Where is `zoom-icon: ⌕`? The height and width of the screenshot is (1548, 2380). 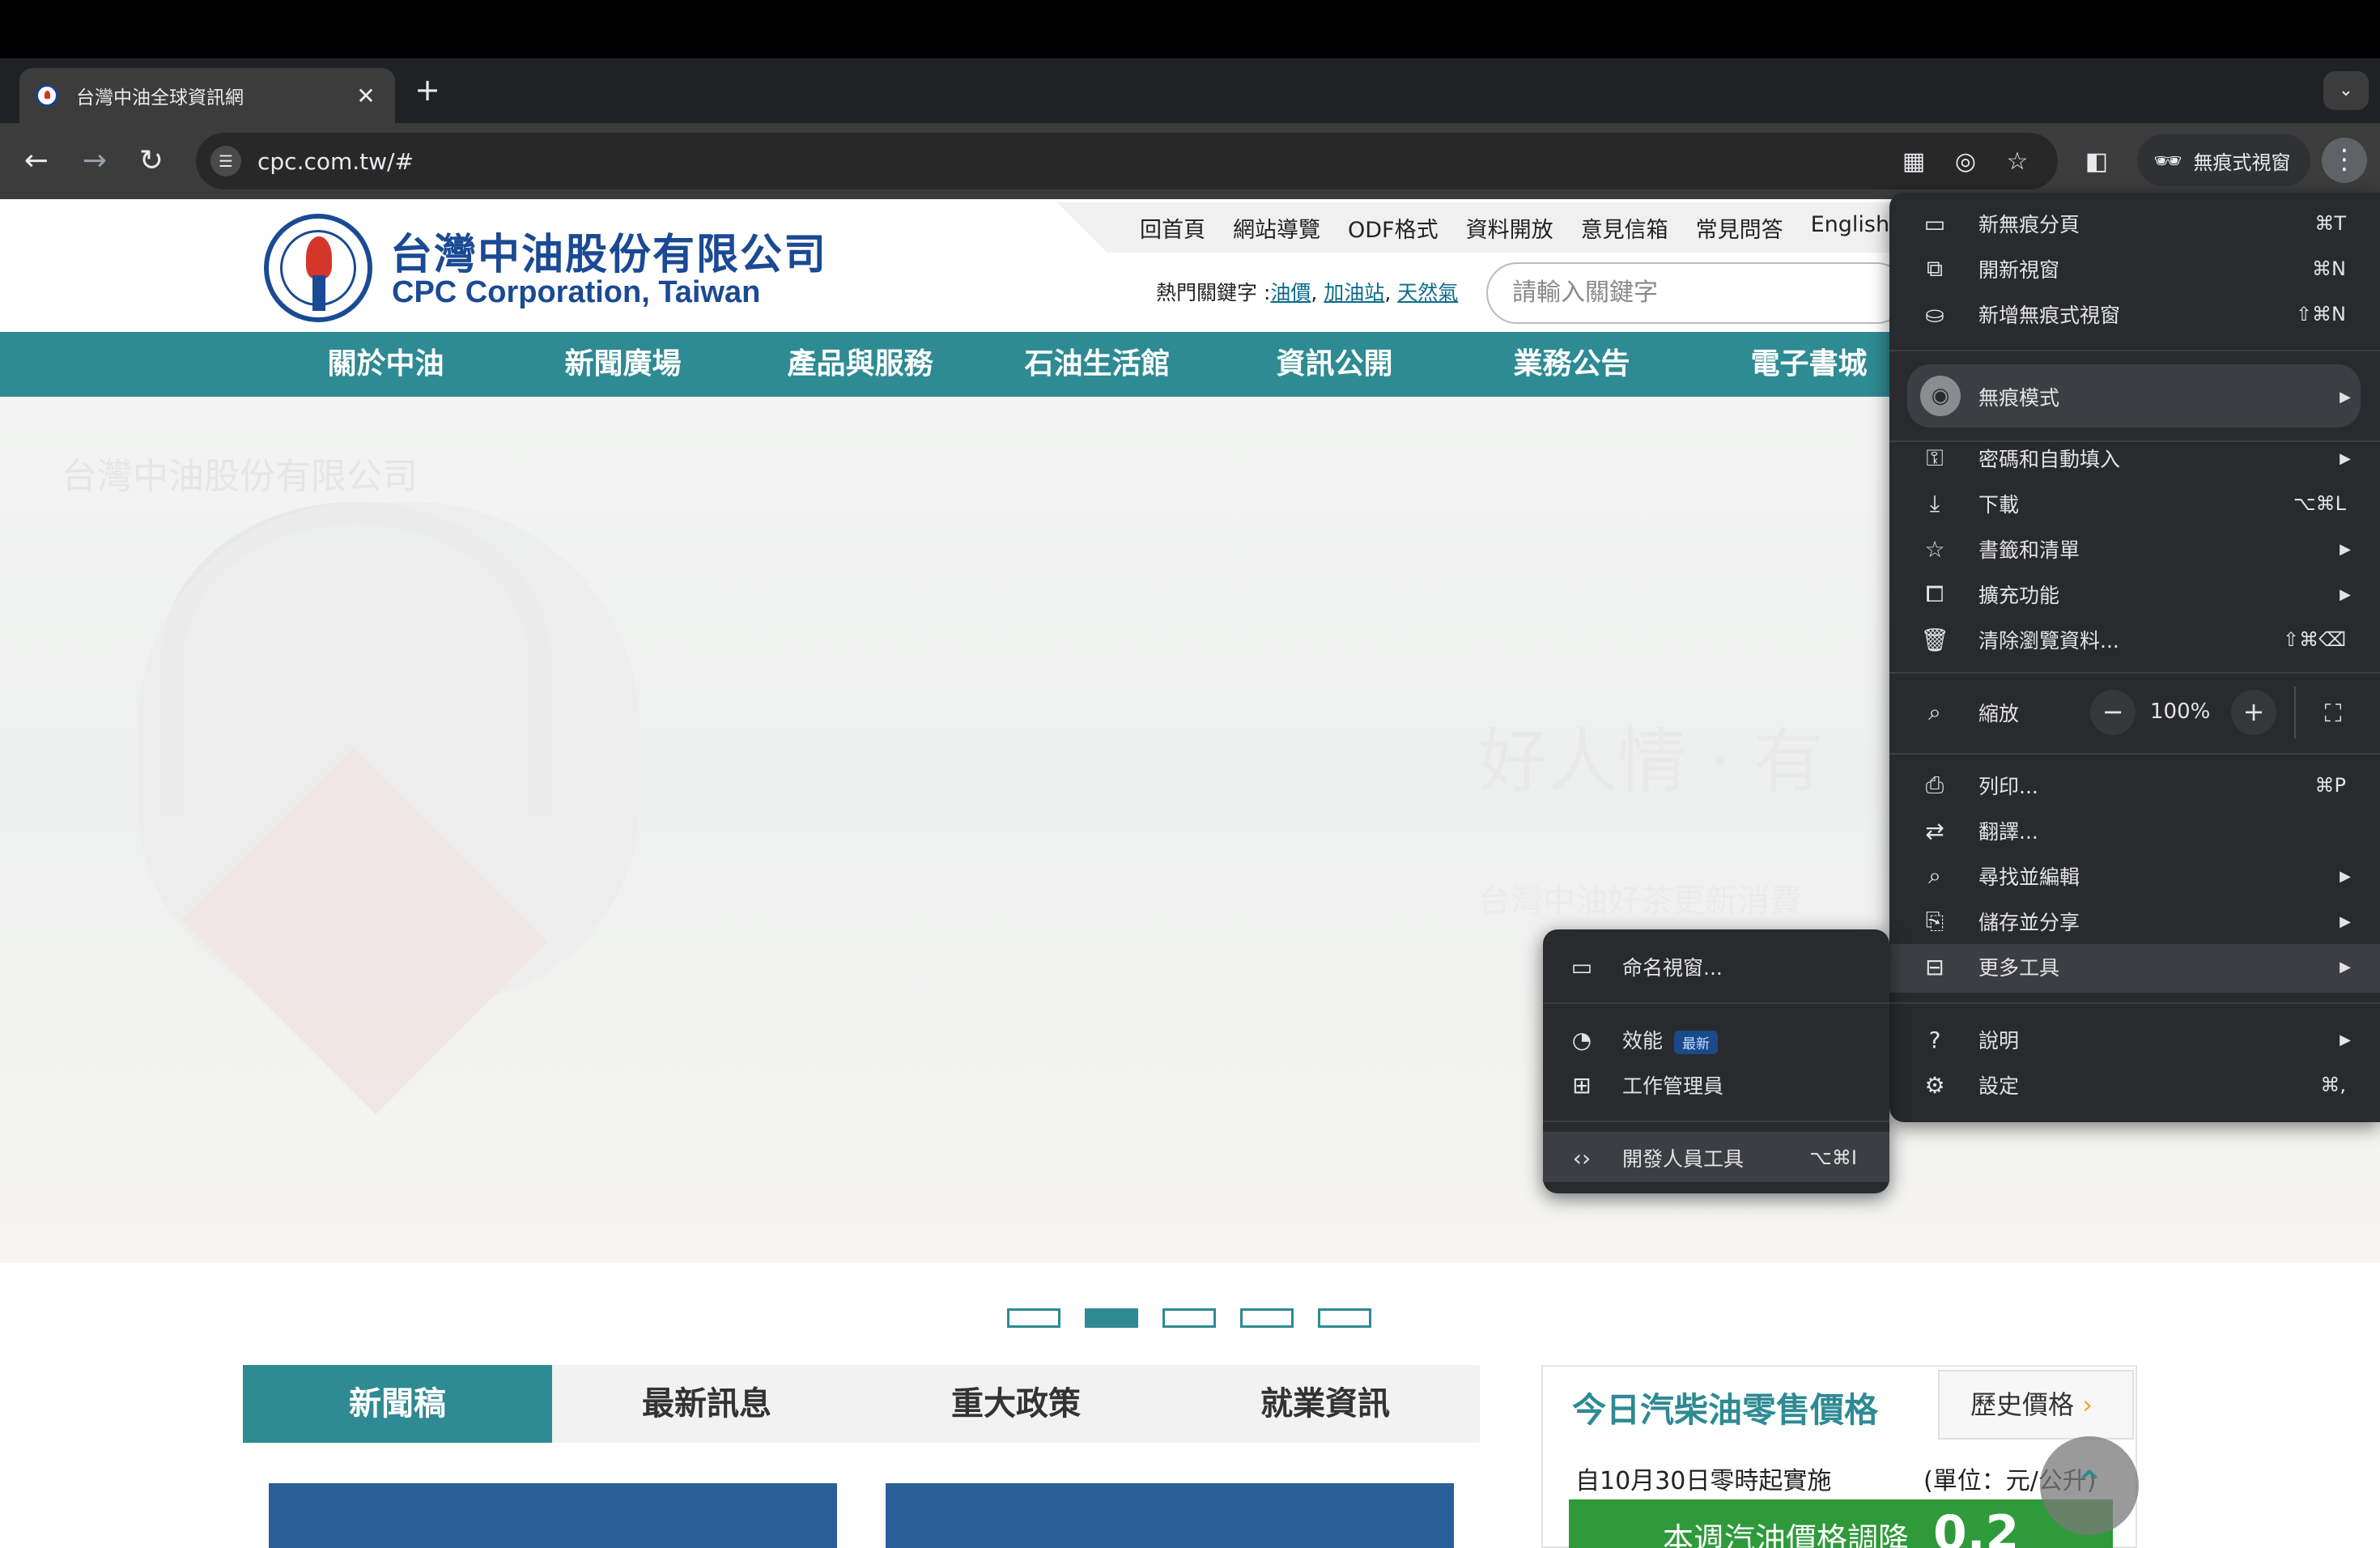
zoom-icon: ⌕ is located at coordinates (1935, 712).